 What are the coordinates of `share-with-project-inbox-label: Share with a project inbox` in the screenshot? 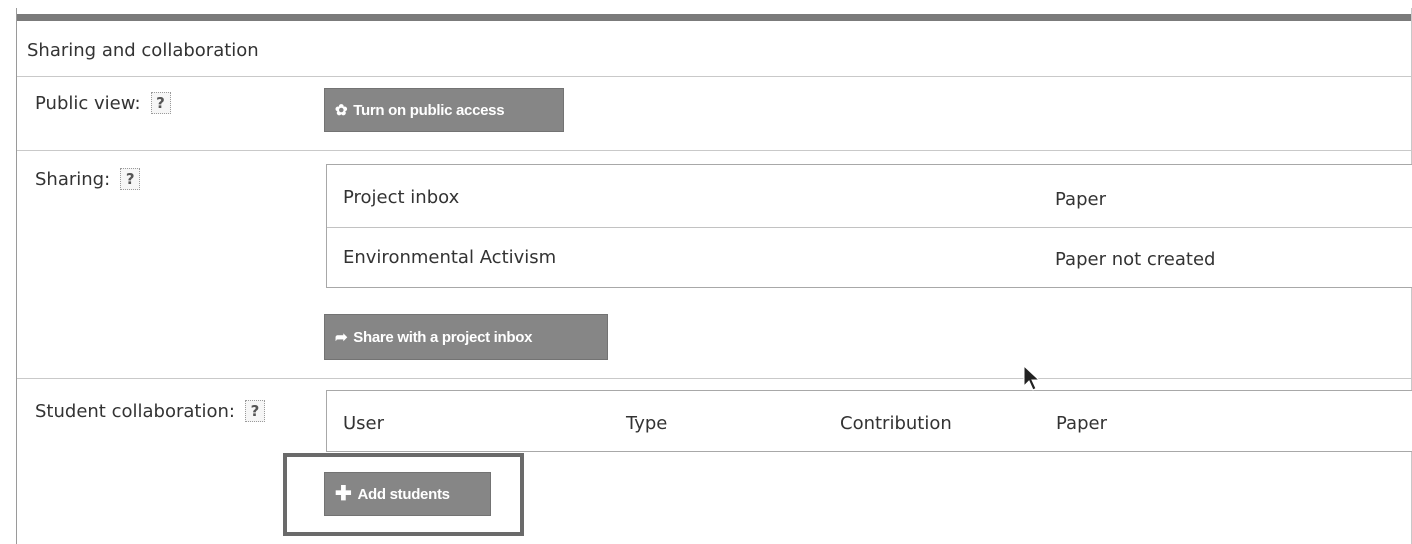 It's located at (443, 337).